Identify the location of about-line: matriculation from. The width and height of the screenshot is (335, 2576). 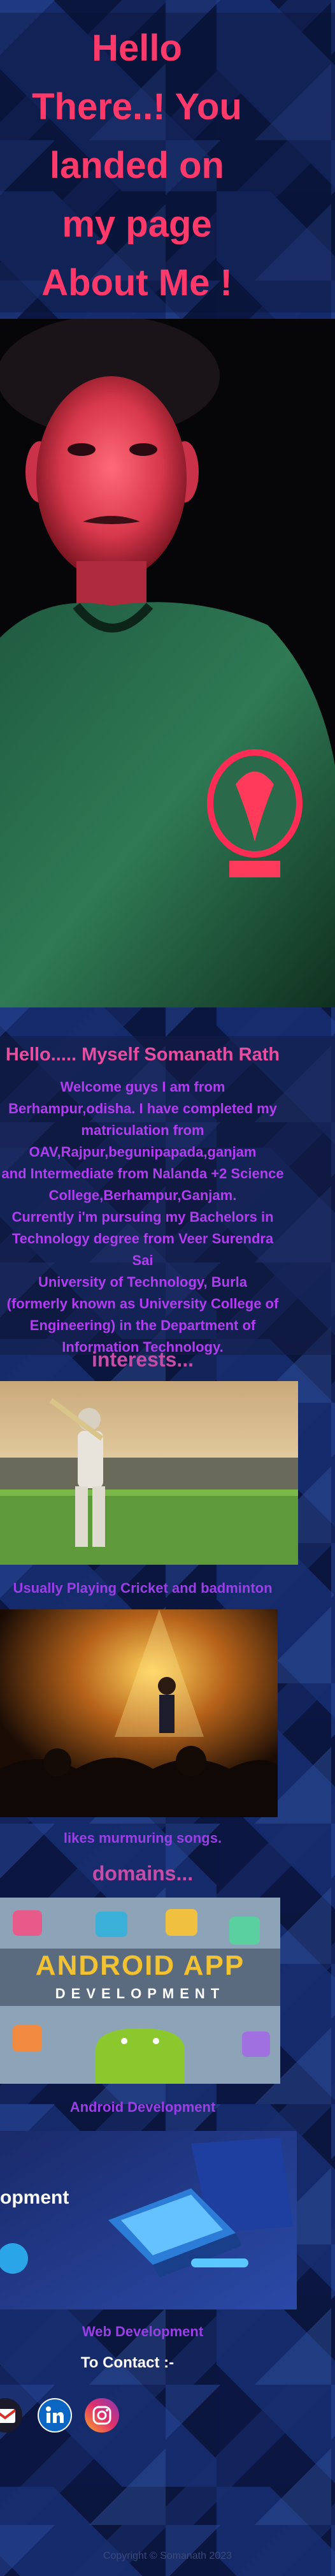
(142, 1130).